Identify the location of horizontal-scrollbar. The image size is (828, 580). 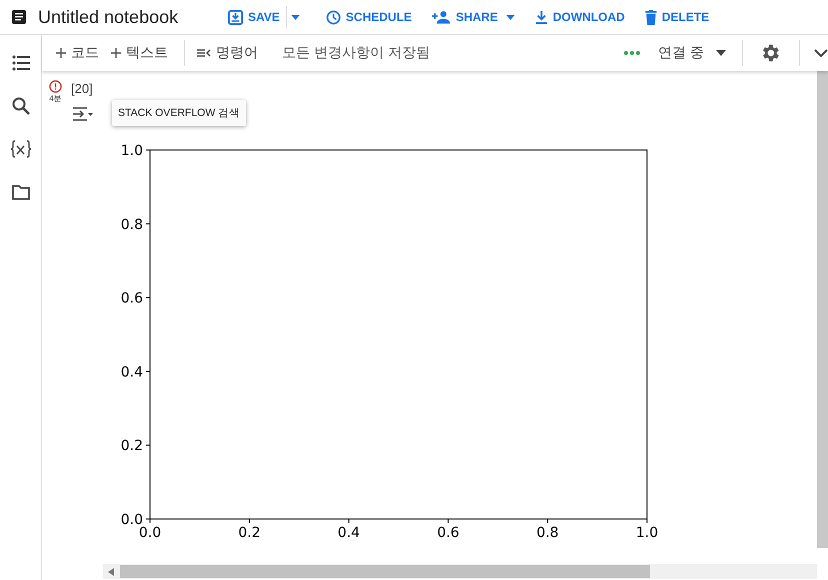
(460, 571).